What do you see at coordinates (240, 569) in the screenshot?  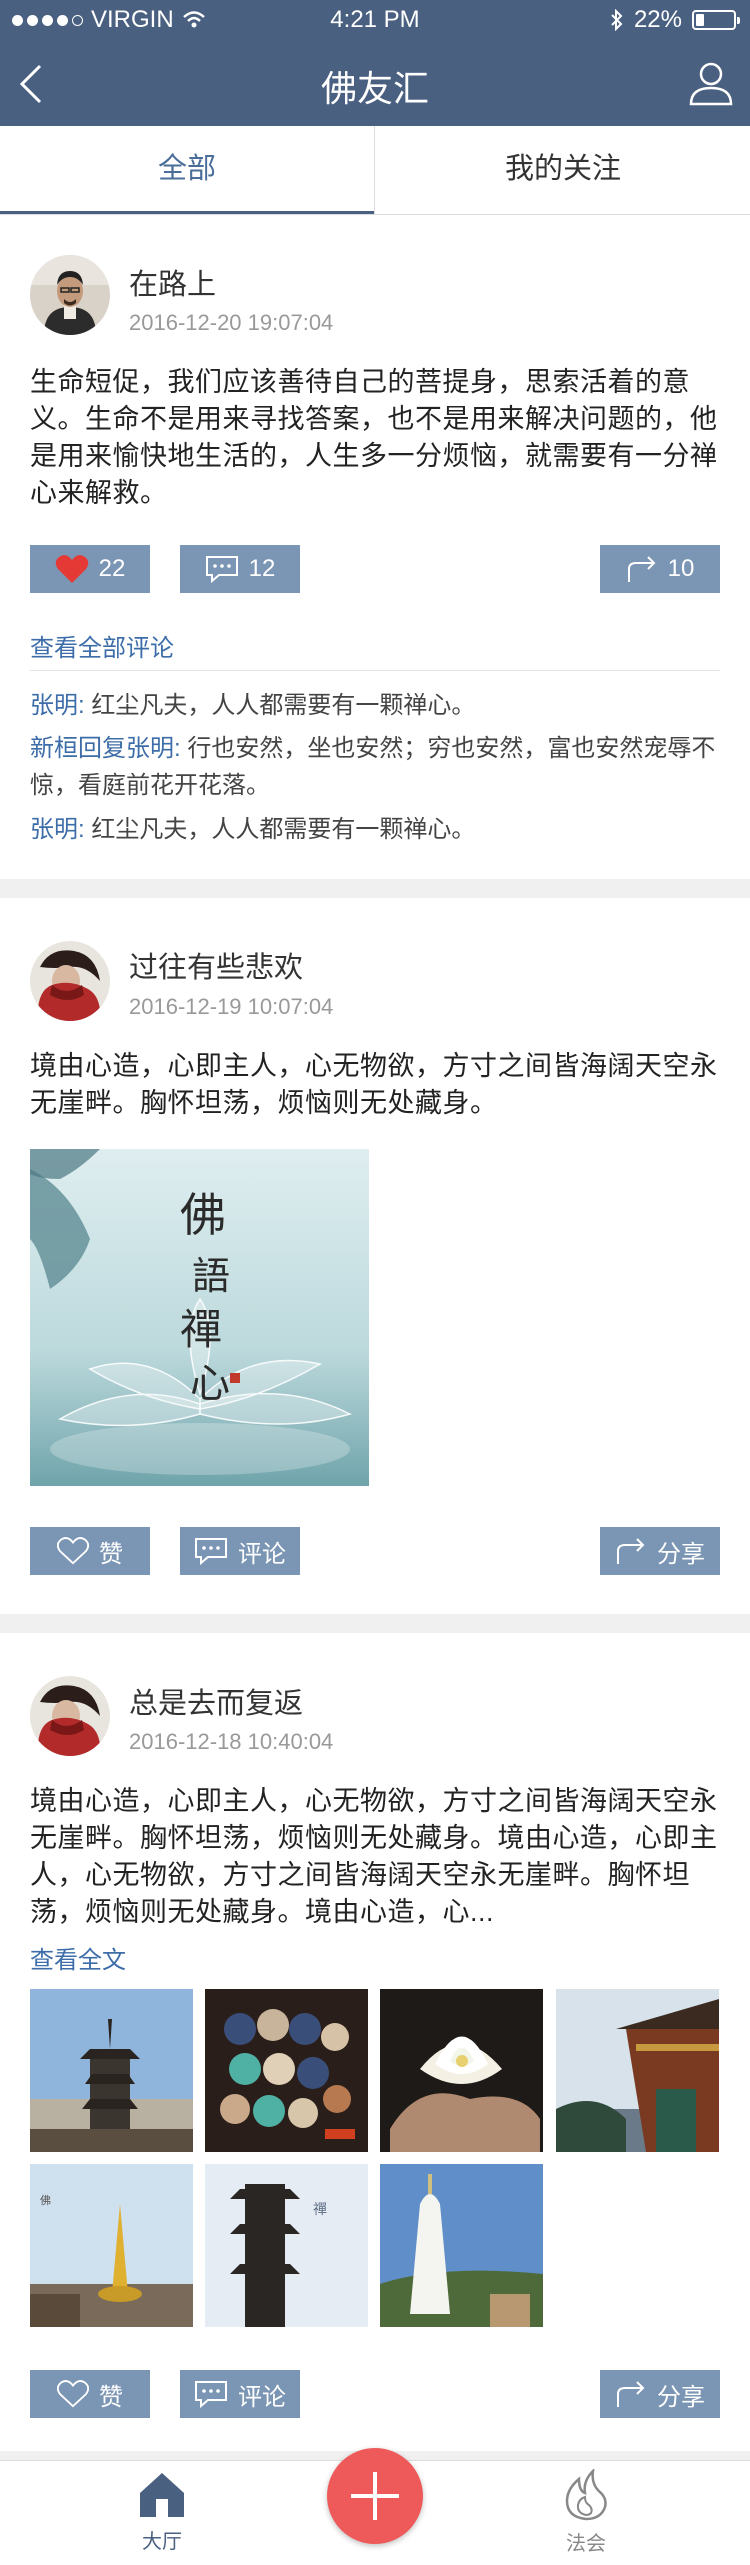 I see `comment-button: 12` at bounding box center [240, 569].